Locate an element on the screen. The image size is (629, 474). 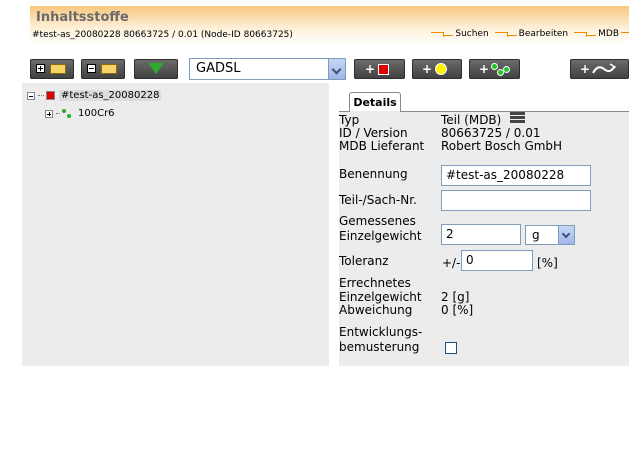
collapse-all-button is located at coordinates (103, 69).